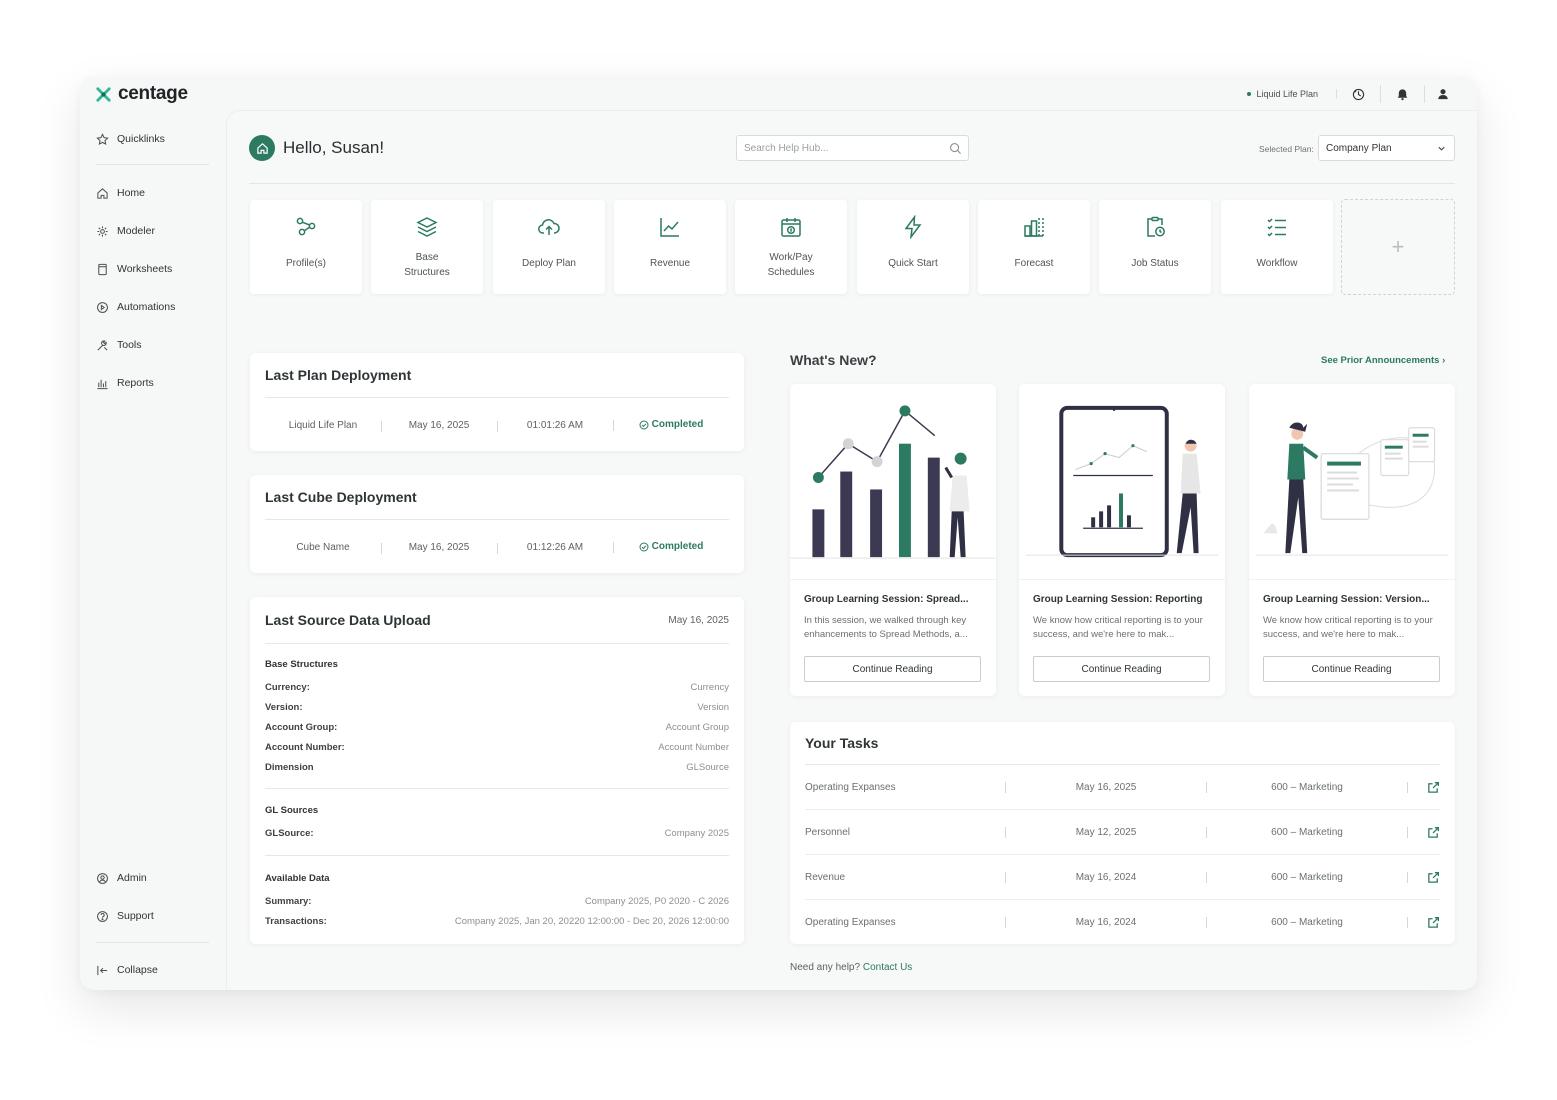 Image resolution: width=1557 pixels, height=1100 pixels. I want to click on add-quicklink-button: +, so click(1398, 247).